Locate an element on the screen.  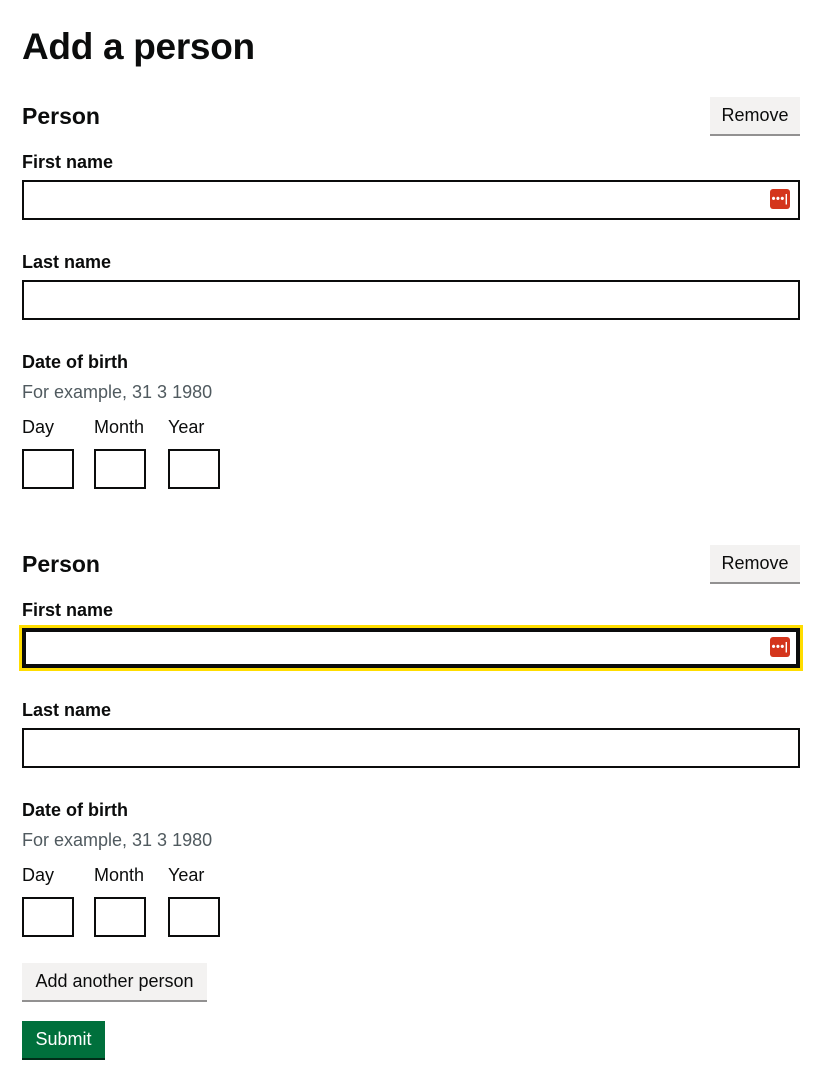
page-title: Add a person is located at coordinates (138, 46).